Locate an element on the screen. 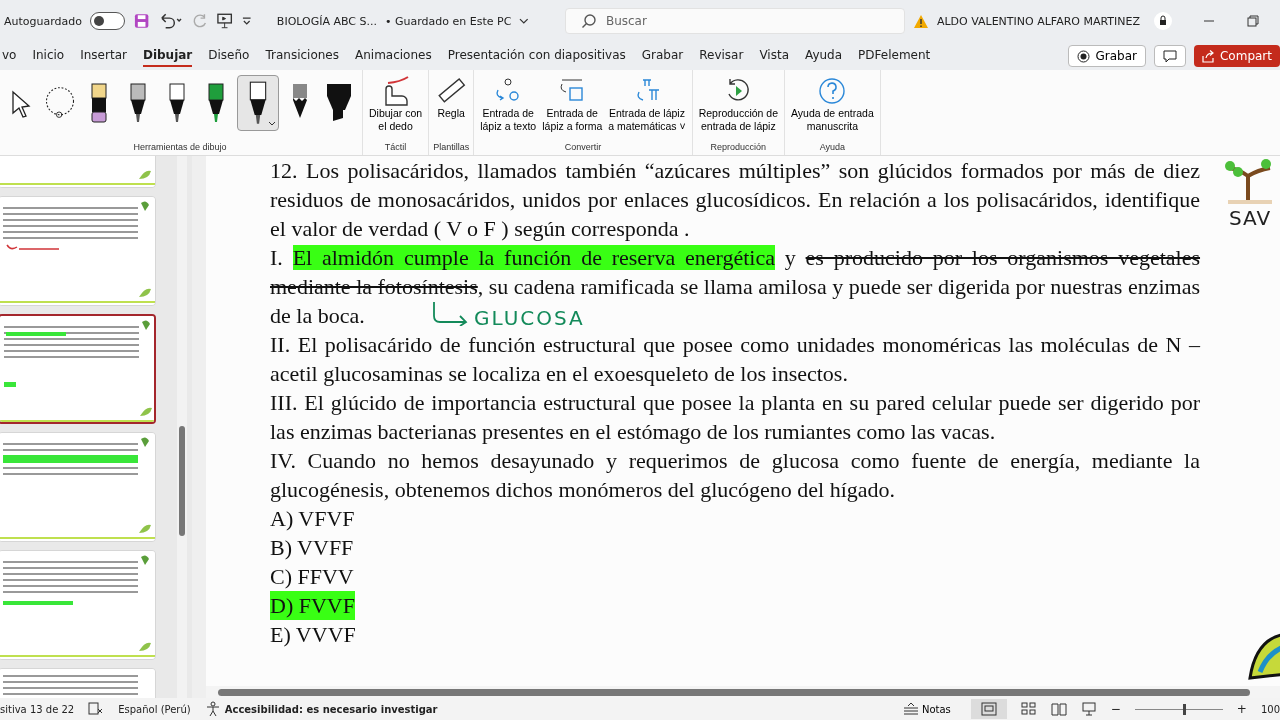 This screenshot has height=720, width=1280. accessibility-icon is located at coordinates (212, 709).